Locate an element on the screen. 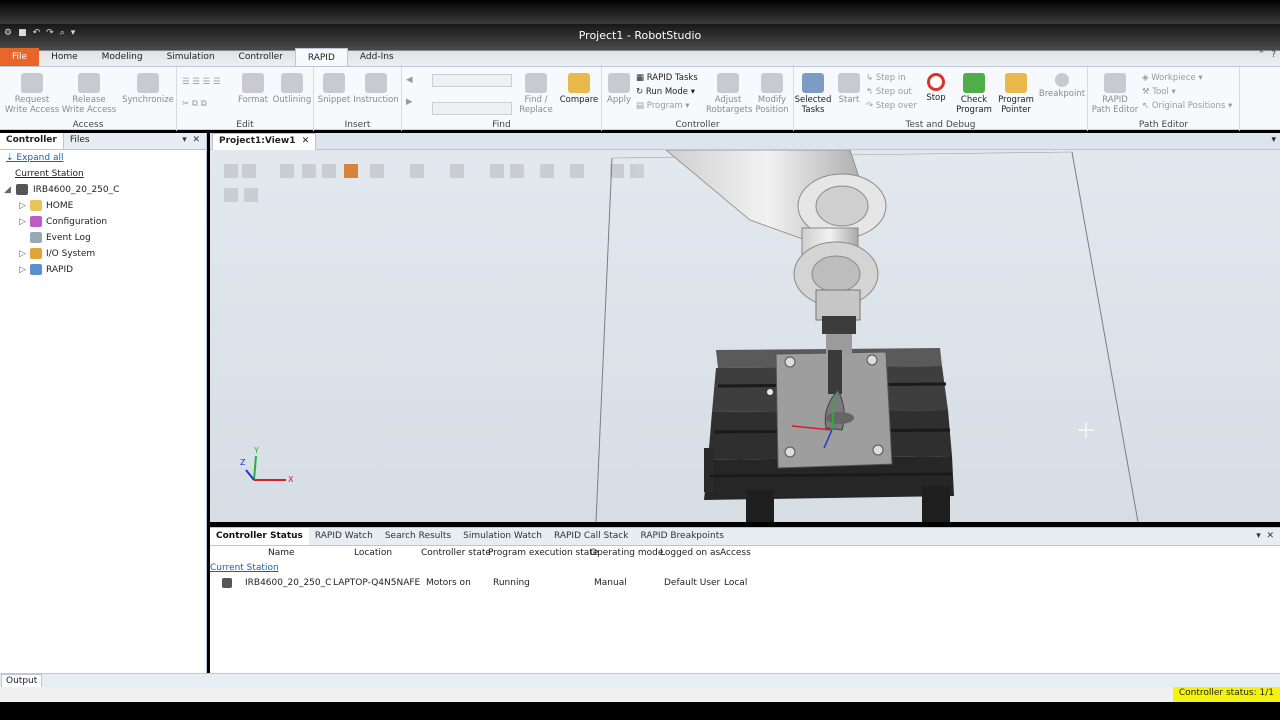 The image size is (1280, 720). undo-icon: ↶ is located at coordinates (37, 33).